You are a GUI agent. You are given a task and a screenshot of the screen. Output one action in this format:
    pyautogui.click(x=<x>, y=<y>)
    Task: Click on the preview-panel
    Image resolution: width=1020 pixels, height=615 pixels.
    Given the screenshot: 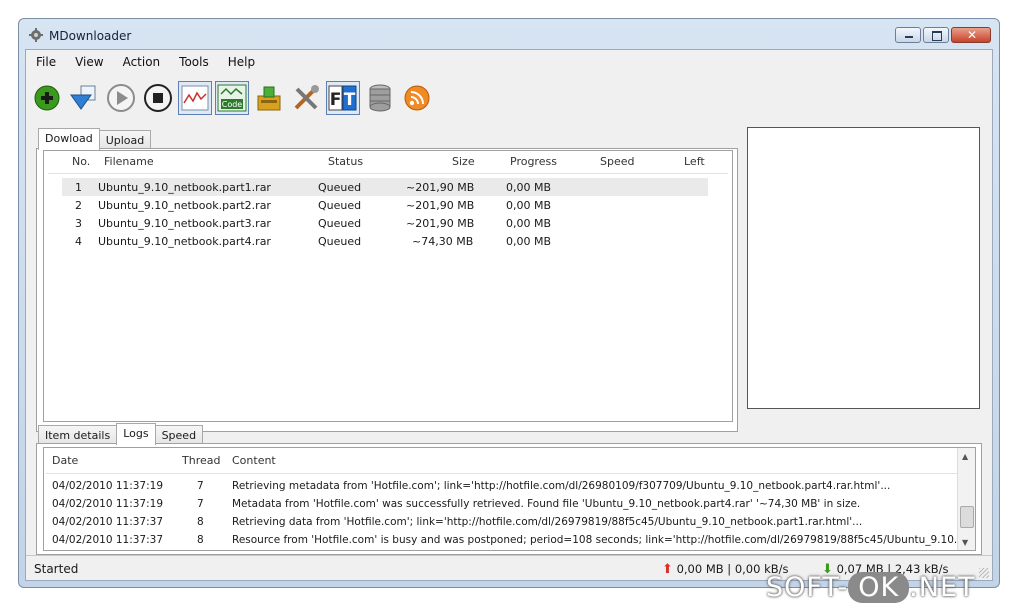 What is the action you would take?
    pyautogui.click(x=863, y=268)
    